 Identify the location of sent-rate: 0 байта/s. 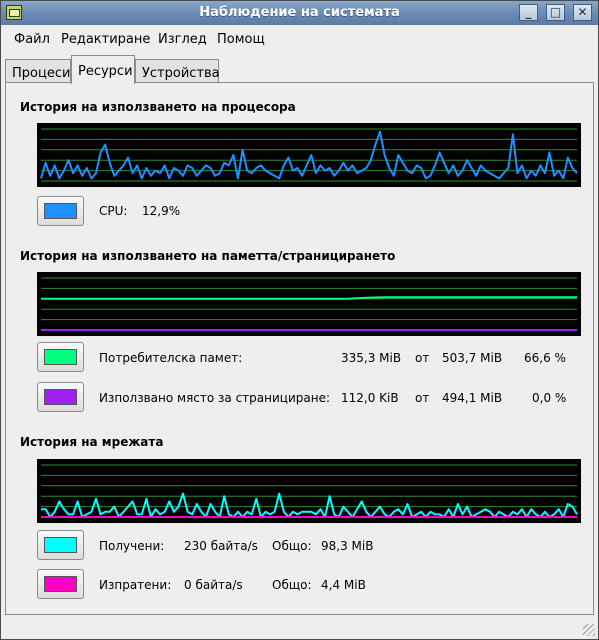
(213, 585).